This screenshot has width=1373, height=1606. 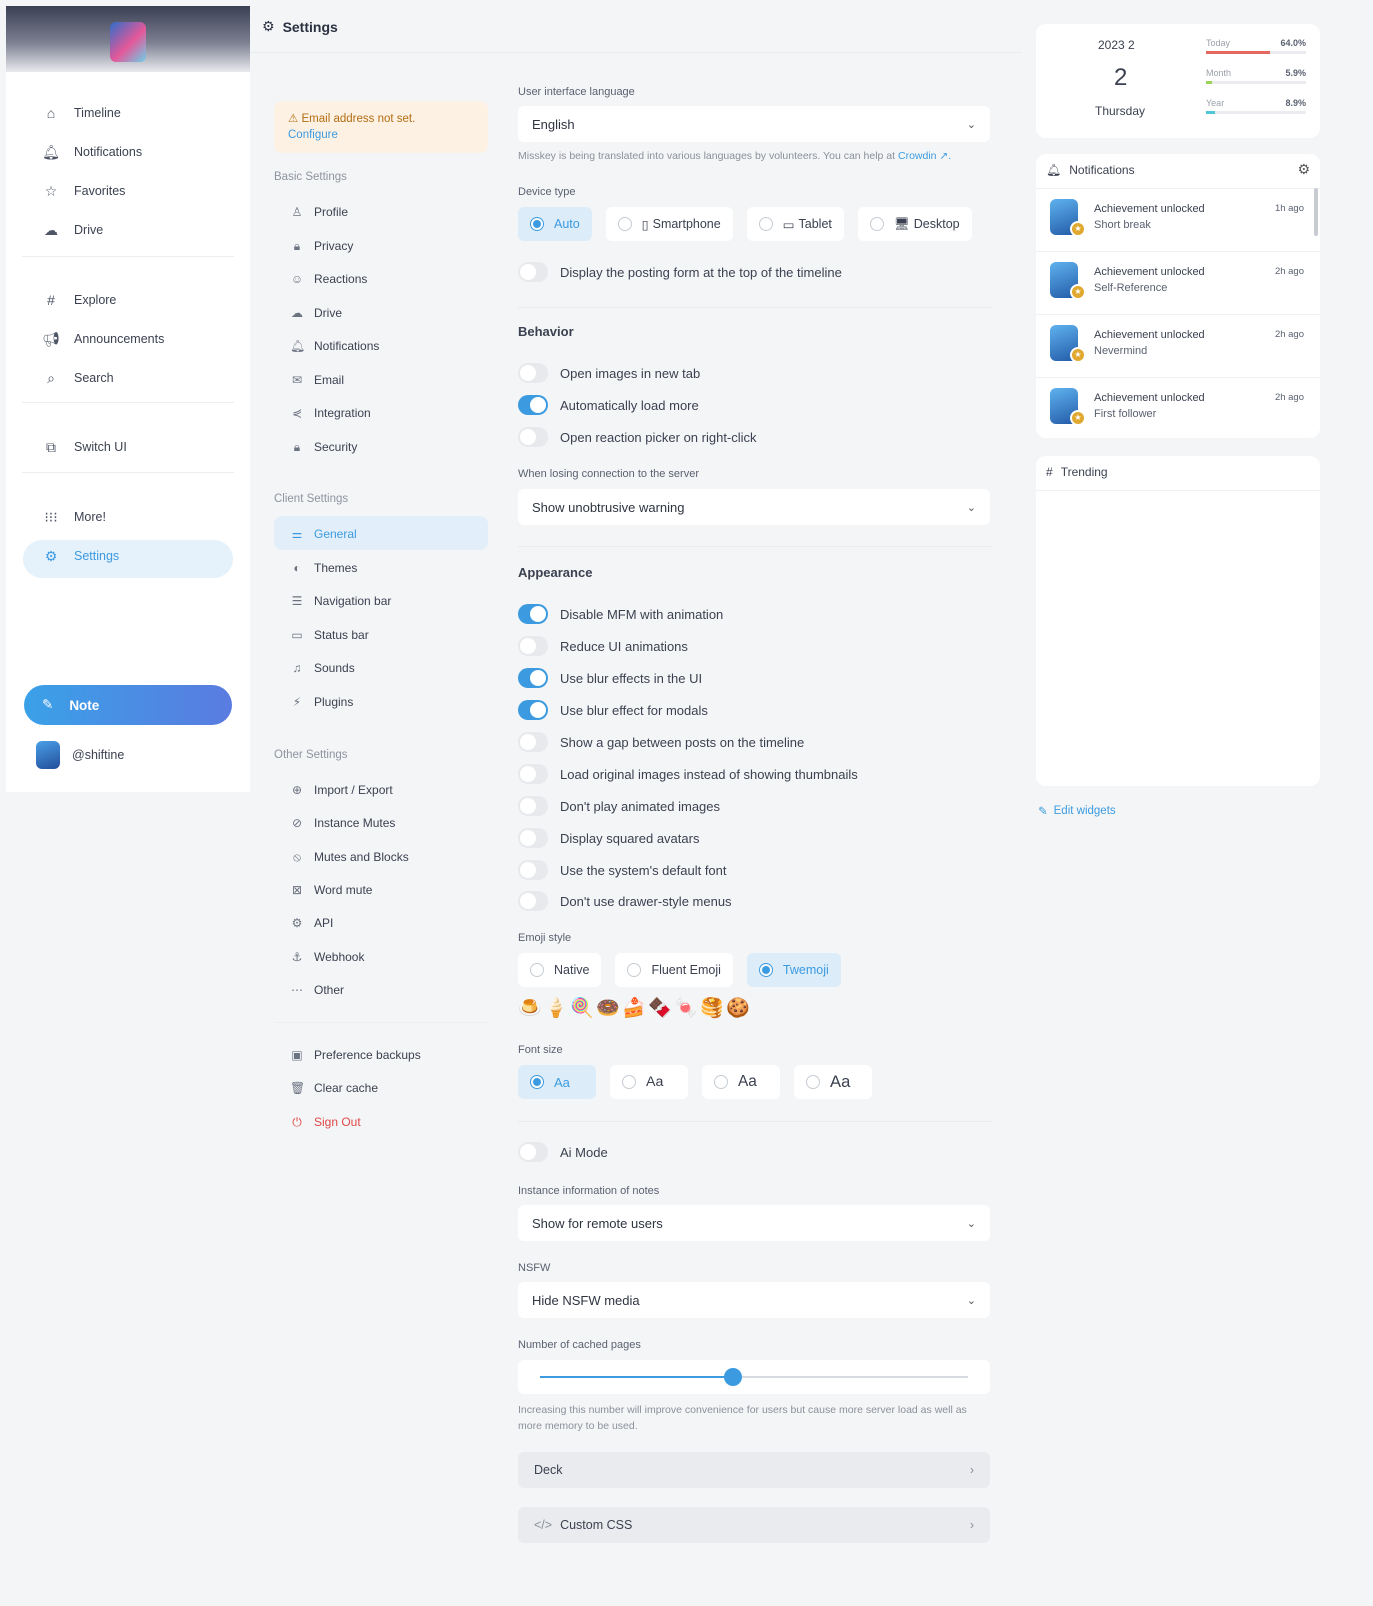 What do you see at coordinates (329, 635) in the screenshot?
I see `menu-item-status-bar: ▭ Status bar` at bounding box center [329, 635].